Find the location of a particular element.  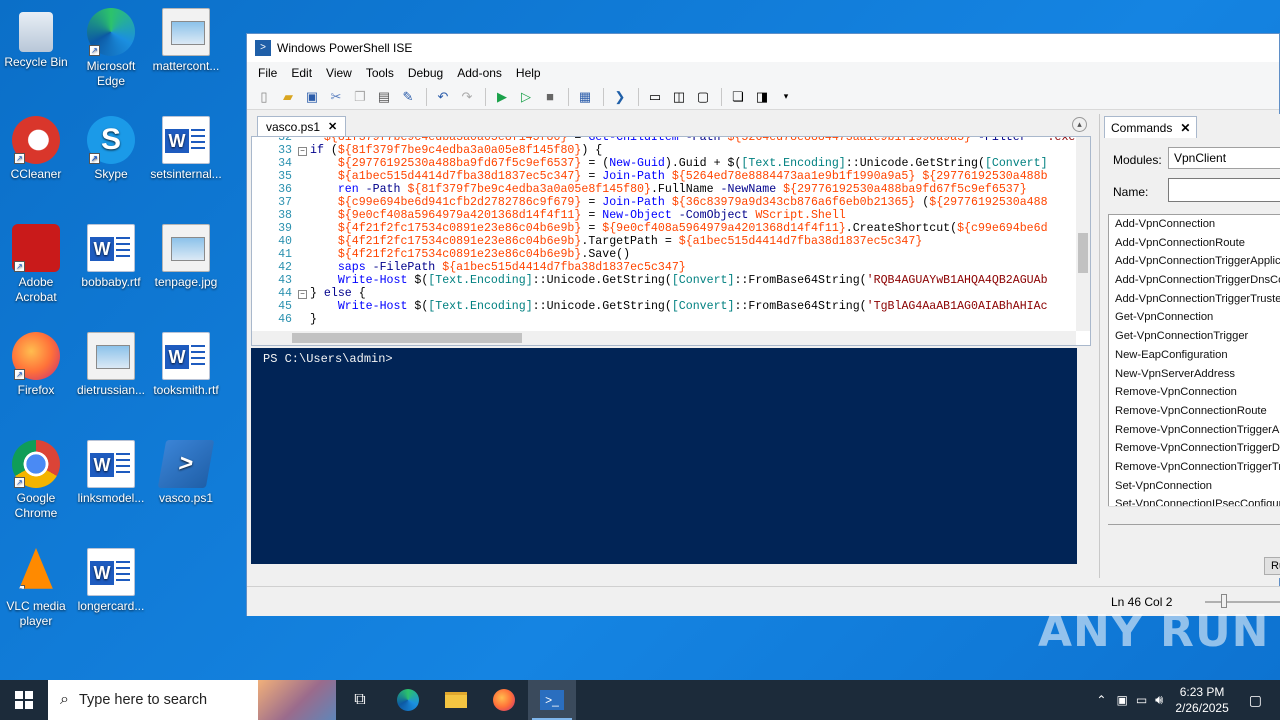

editor-horizontal-scrollbar is located at coordinates (664, 338).